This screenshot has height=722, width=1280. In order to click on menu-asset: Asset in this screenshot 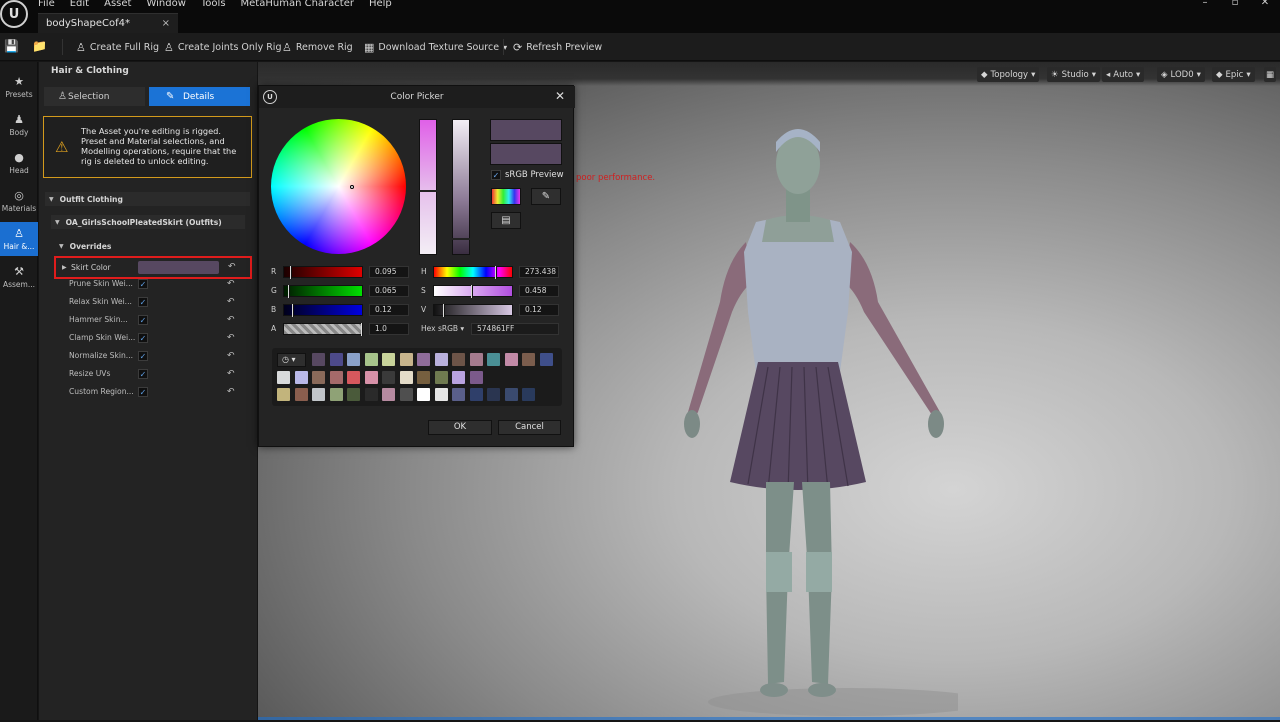, I will do `click(121, 4)`.